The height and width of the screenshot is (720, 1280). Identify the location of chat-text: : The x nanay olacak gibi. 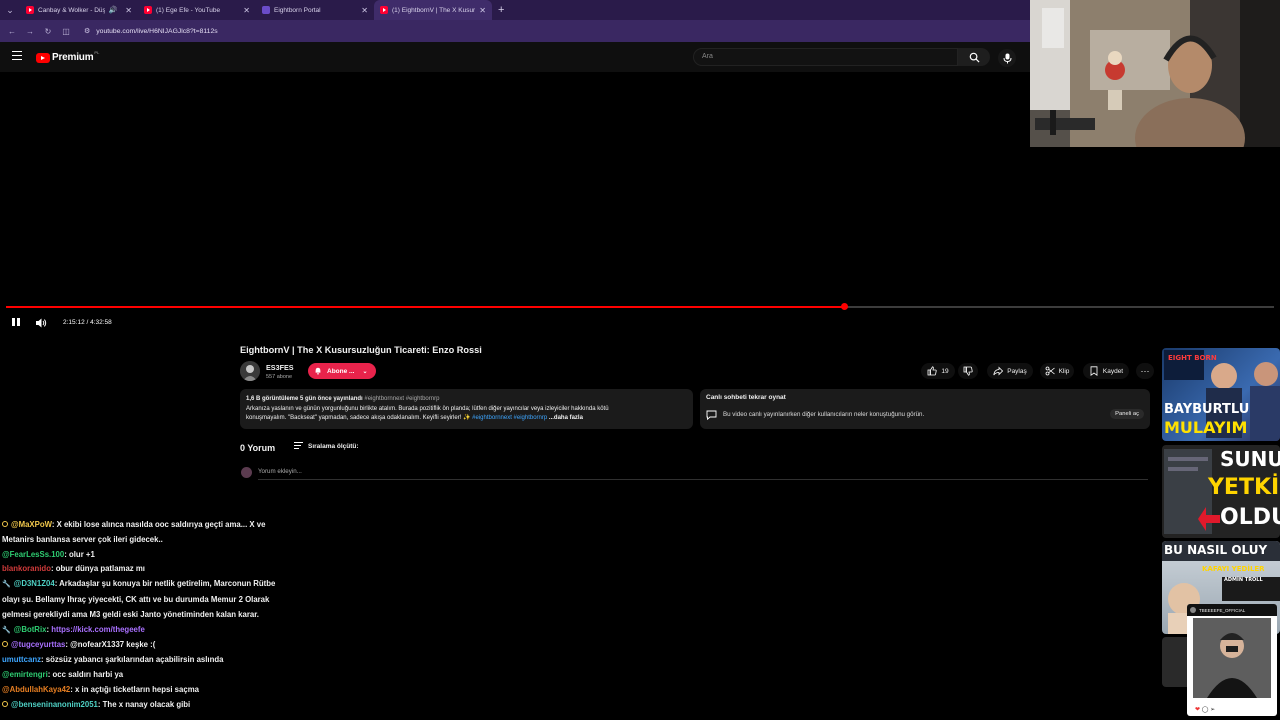
(144, 704).